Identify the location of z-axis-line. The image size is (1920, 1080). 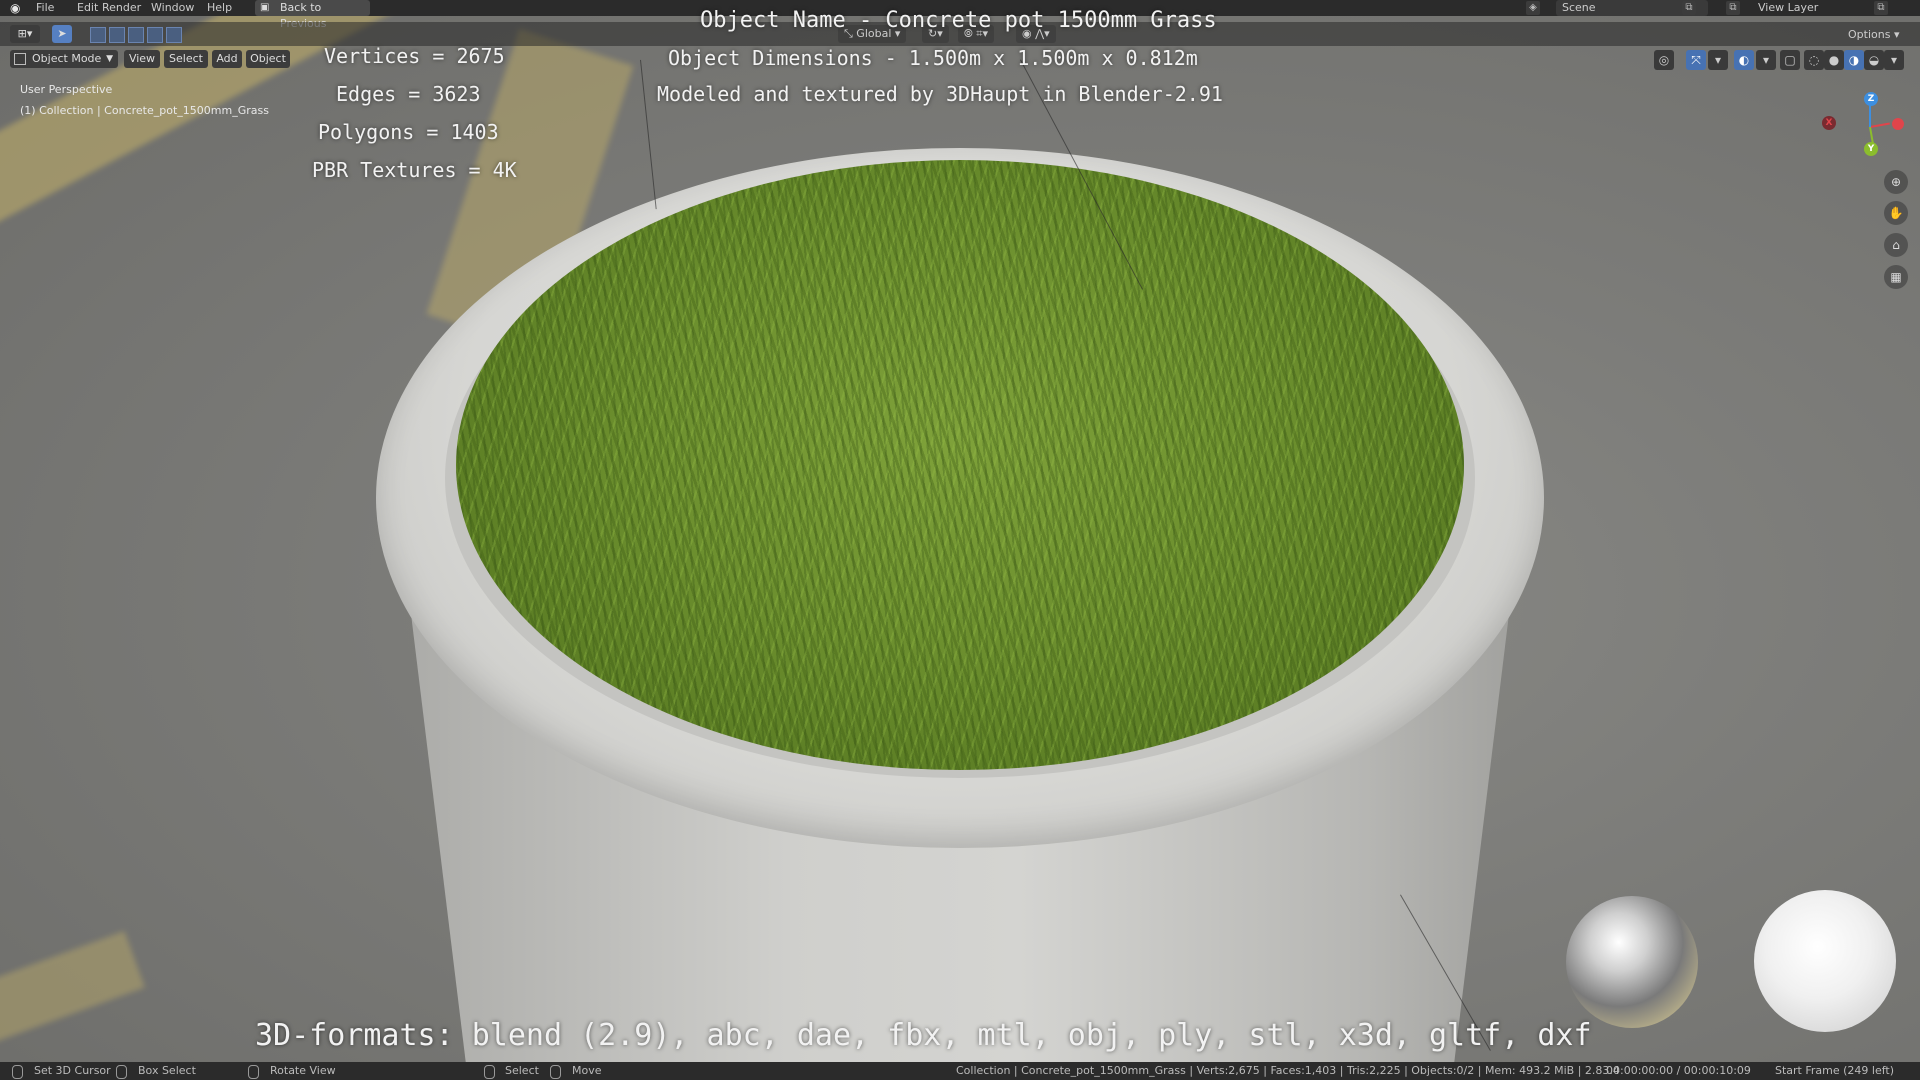
(1870, 115).